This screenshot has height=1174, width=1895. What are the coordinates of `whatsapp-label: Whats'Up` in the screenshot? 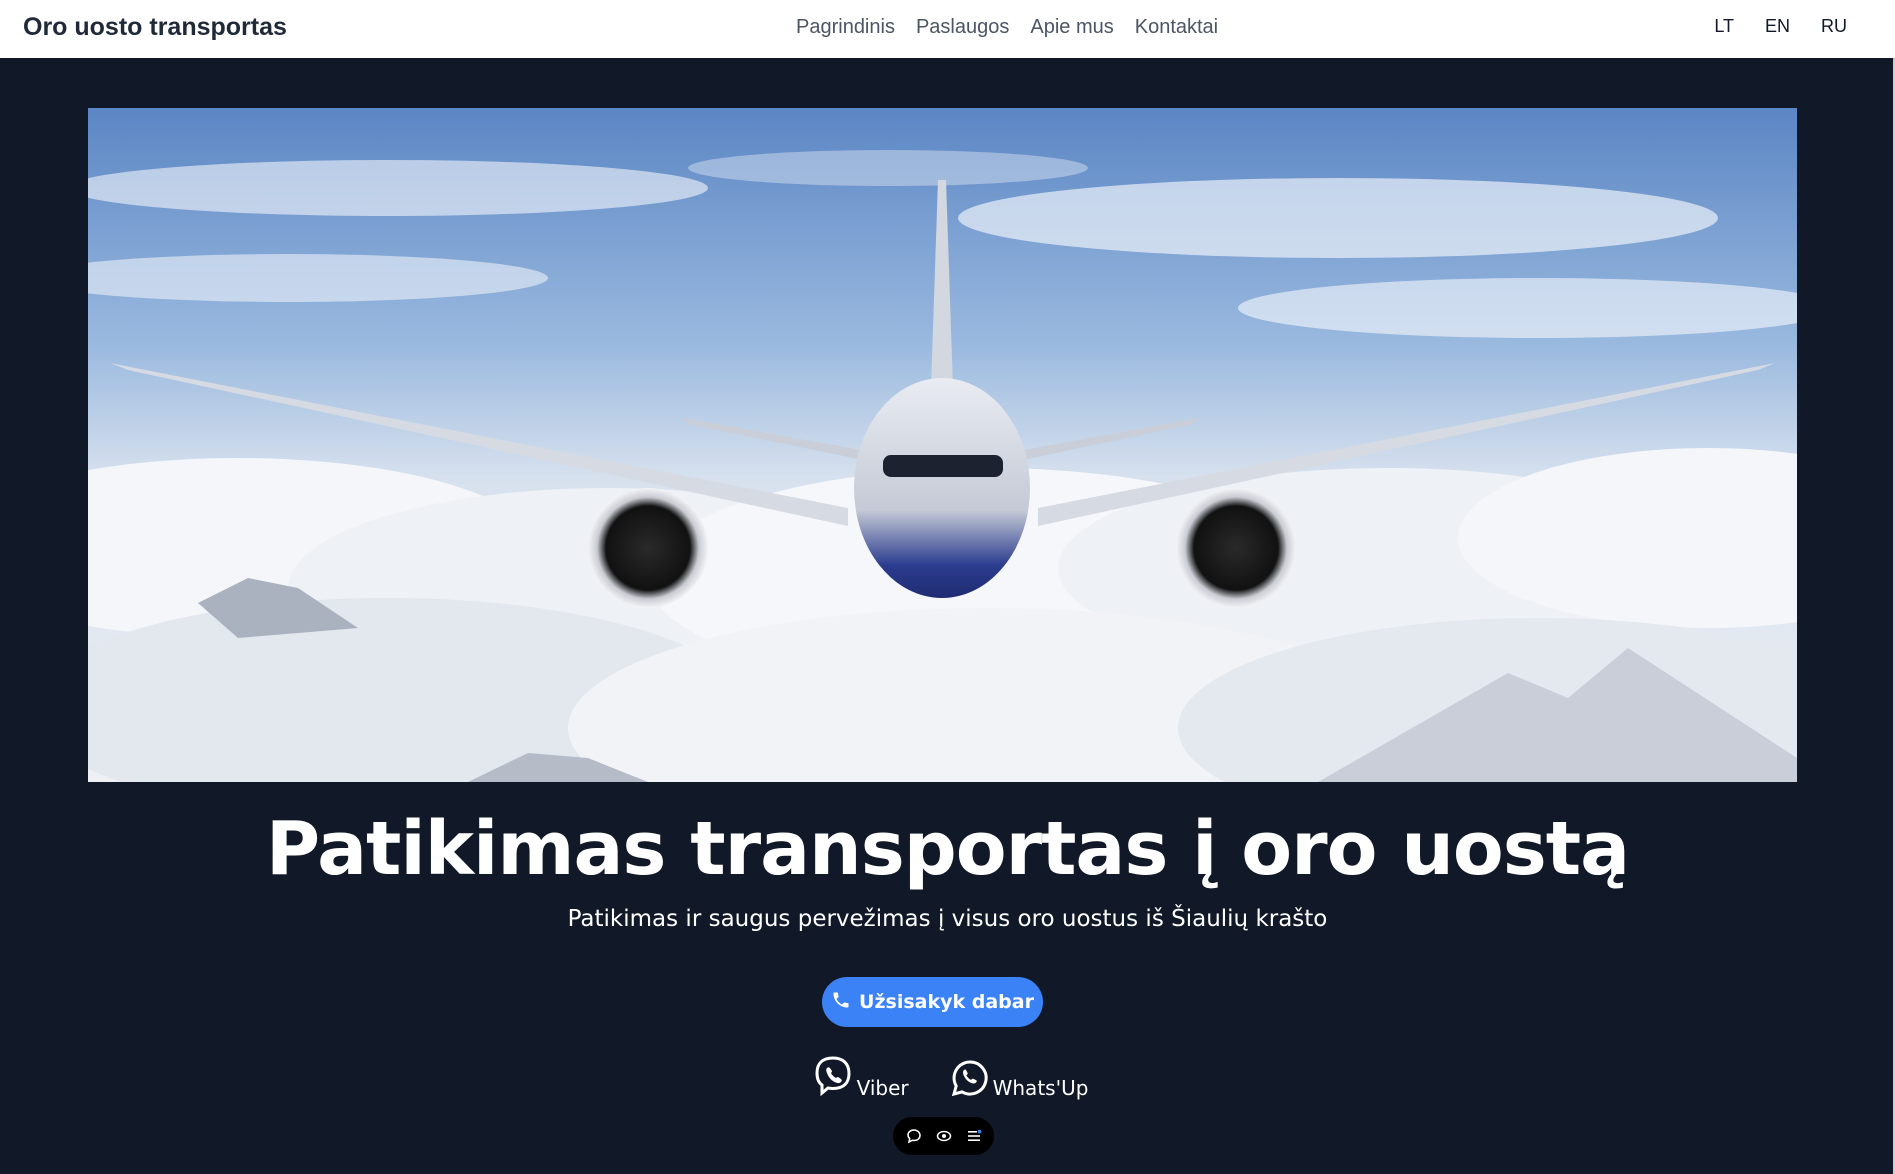 It's located at (1040, 1088).